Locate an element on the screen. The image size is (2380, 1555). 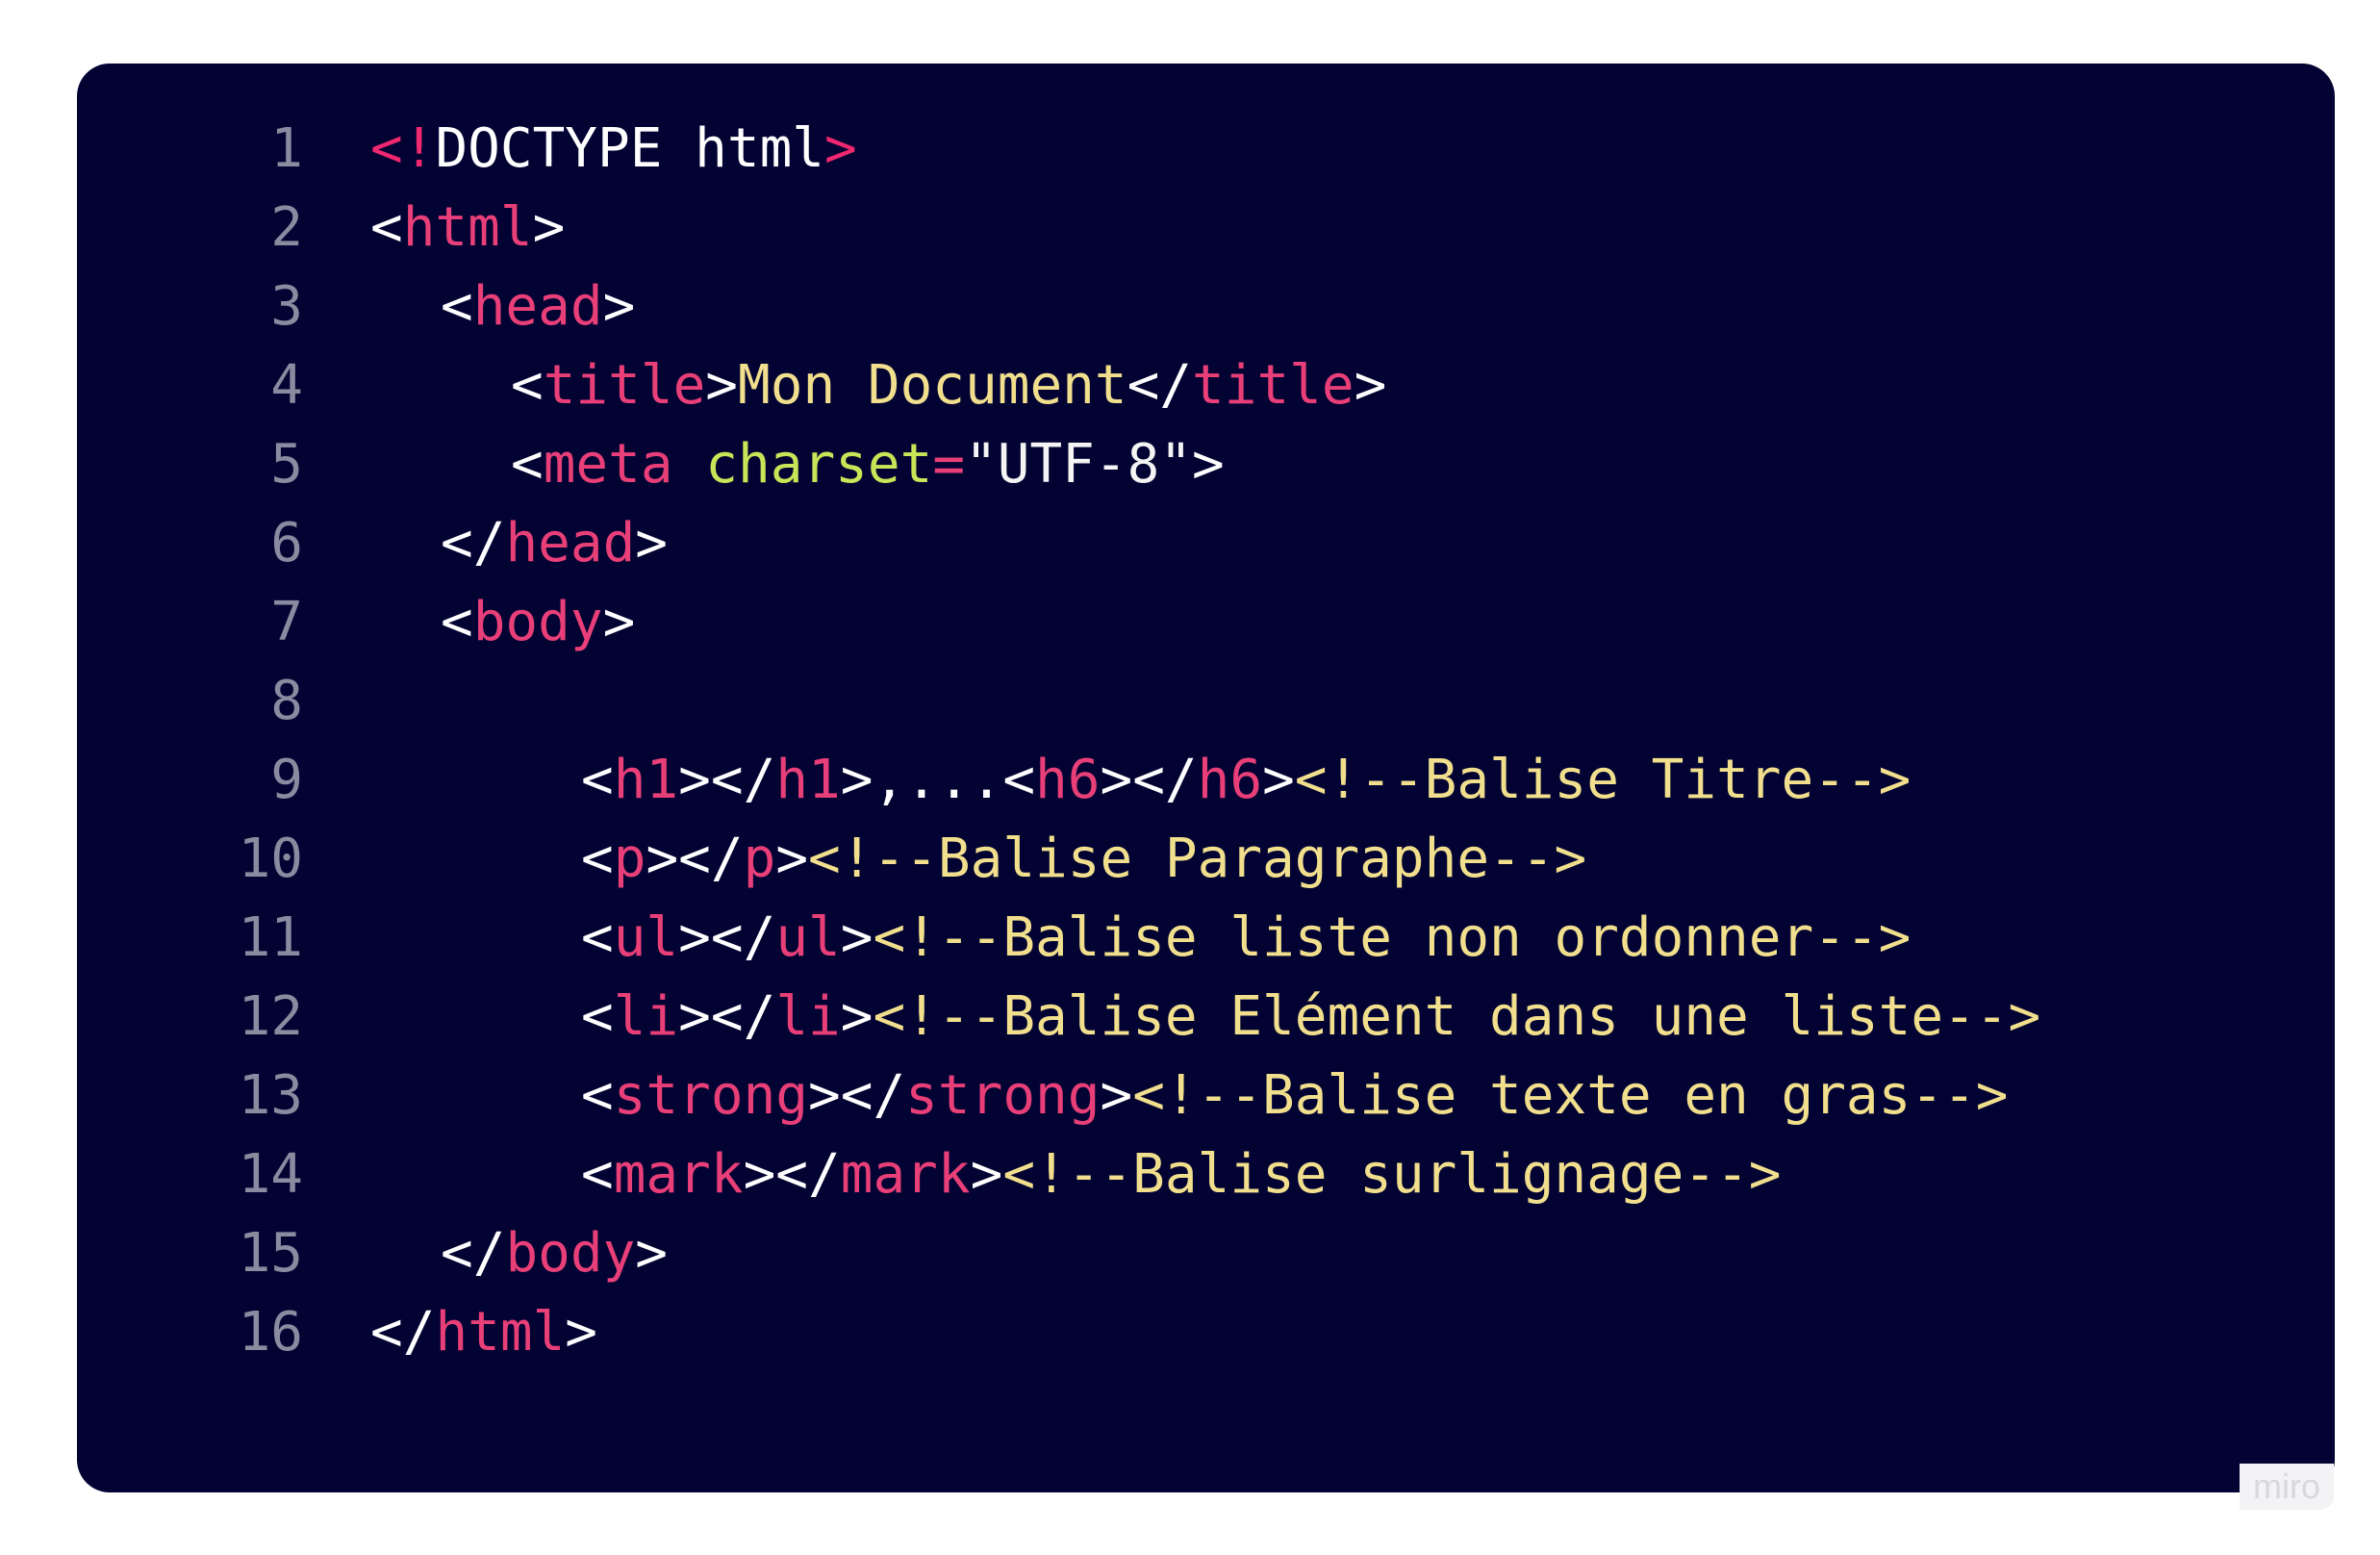
code-line-5: 5 <meta charset="UTF-8"> is located at coordinates (1206, 464).